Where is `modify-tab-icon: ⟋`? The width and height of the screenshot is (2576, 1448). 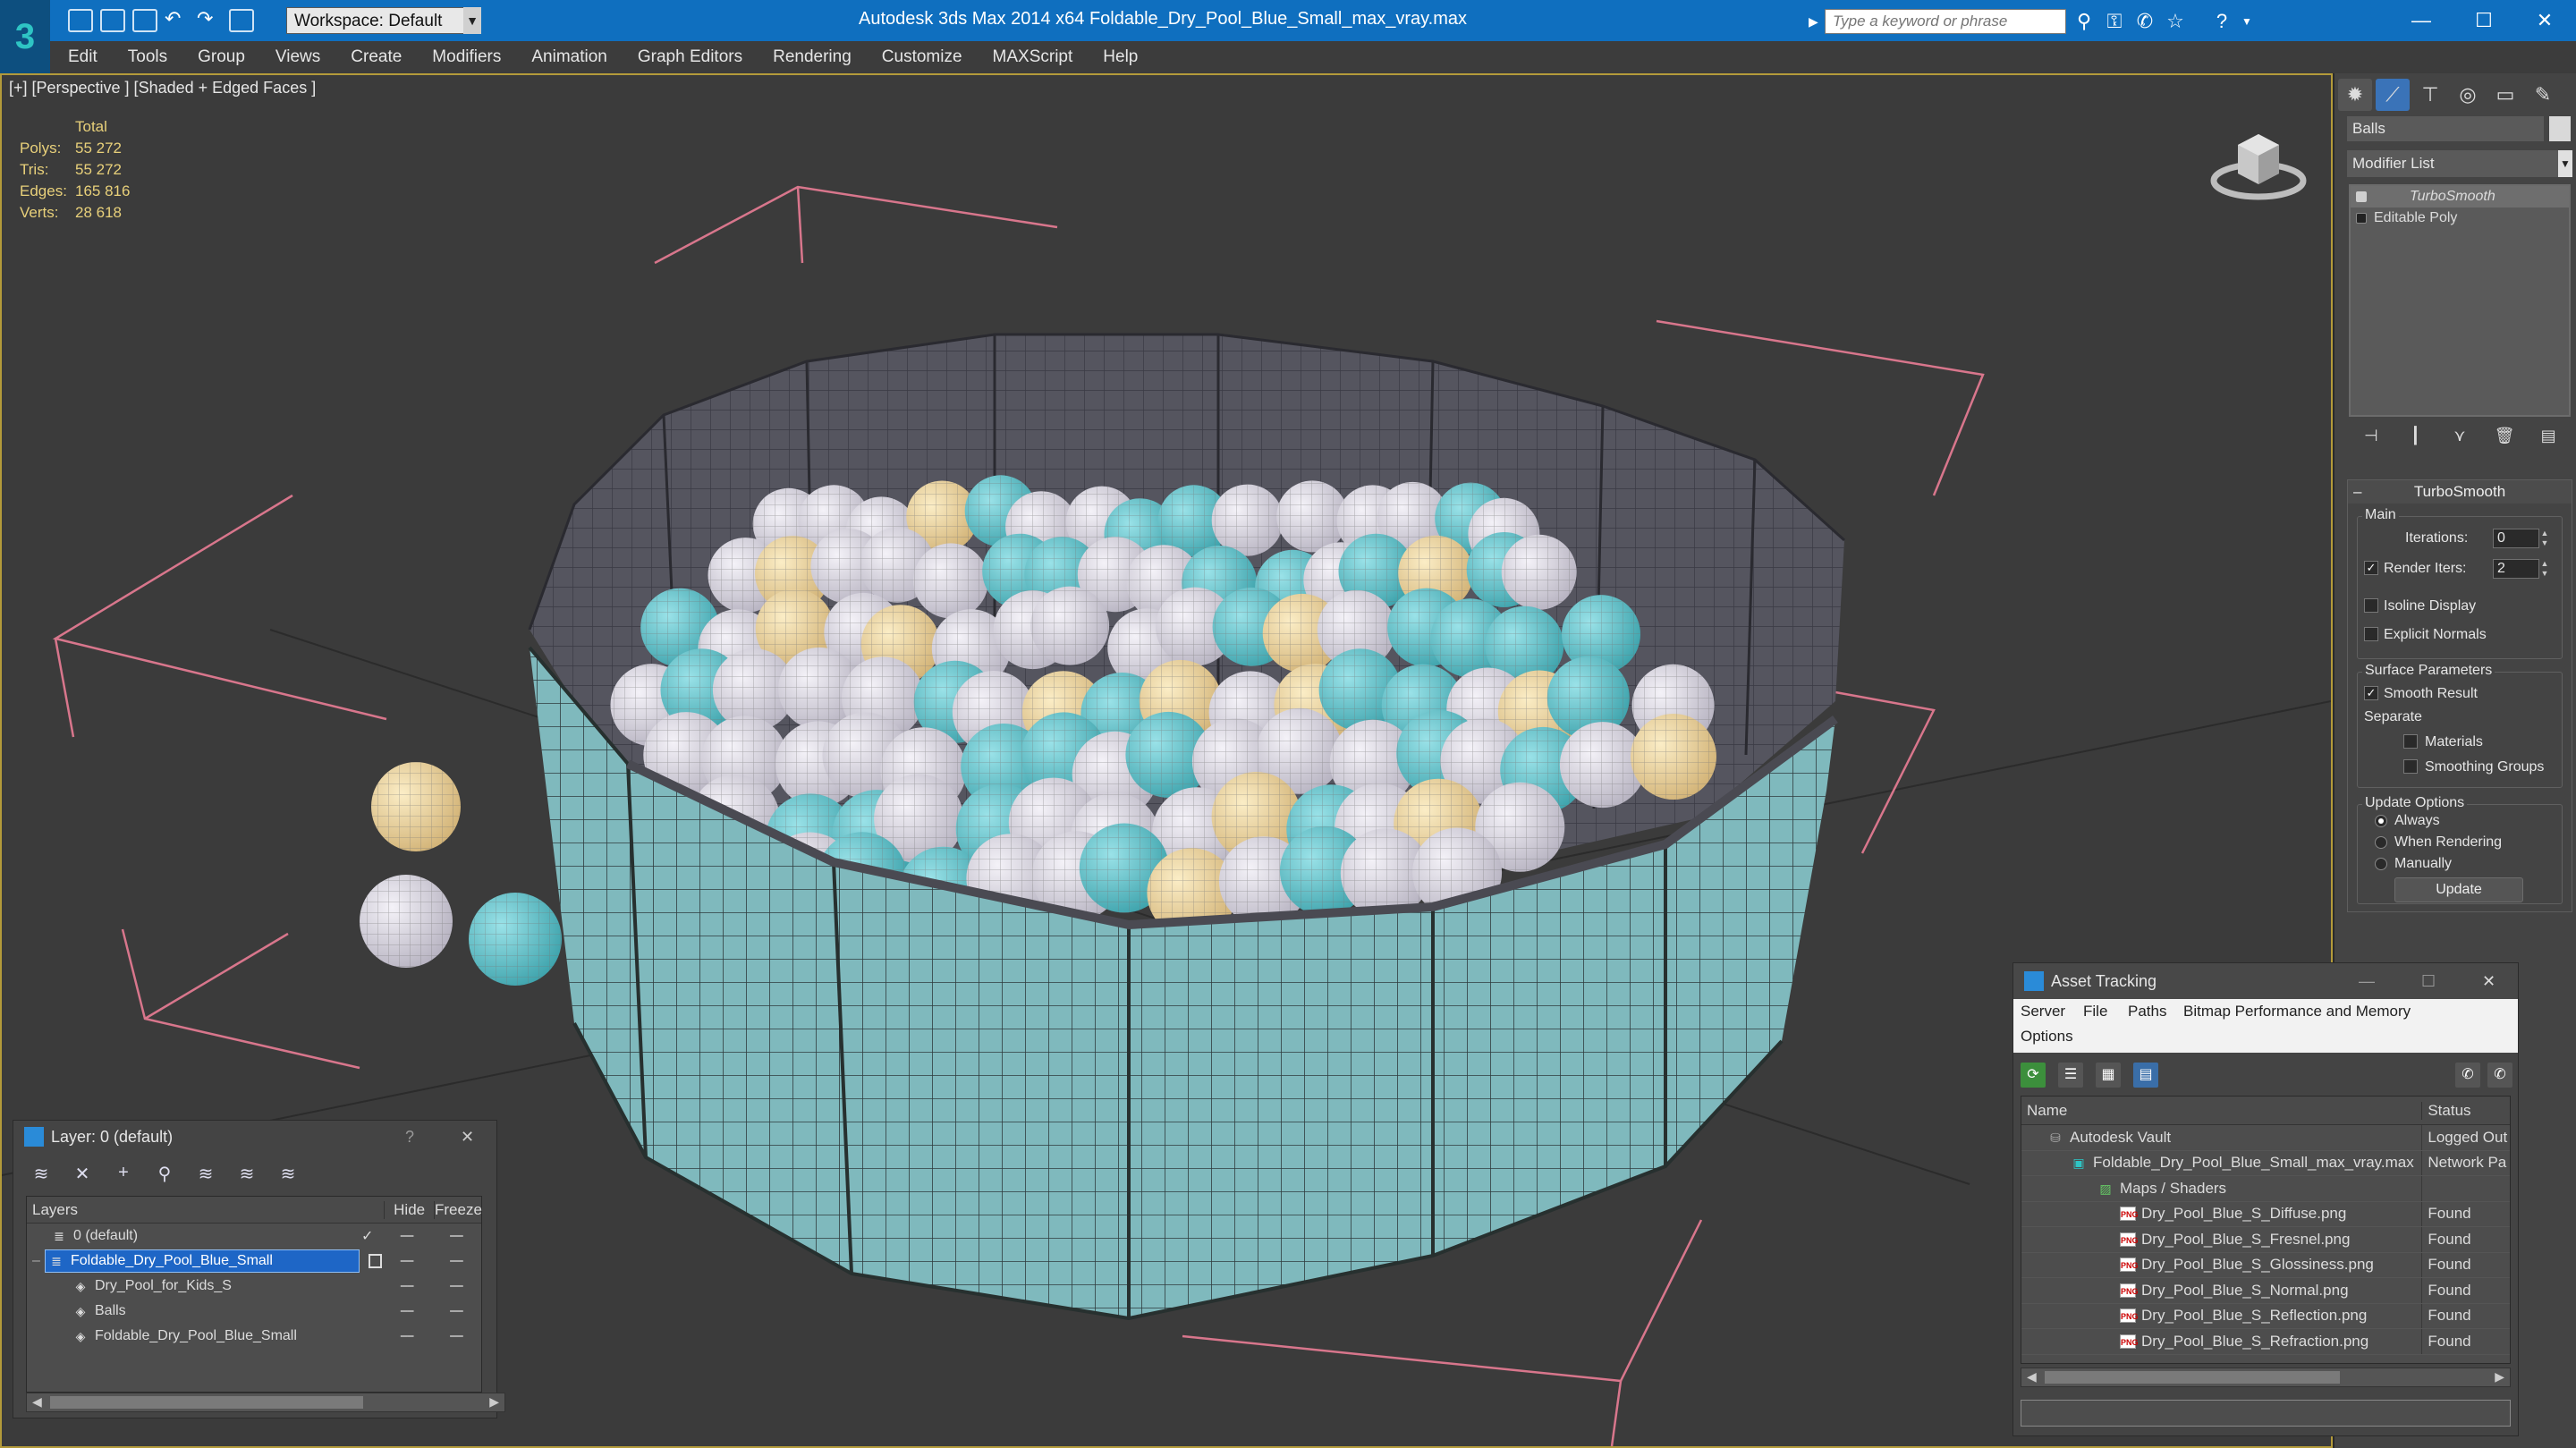 modify-tab-icon: ⟋ is located at coordinates (2393, 95).